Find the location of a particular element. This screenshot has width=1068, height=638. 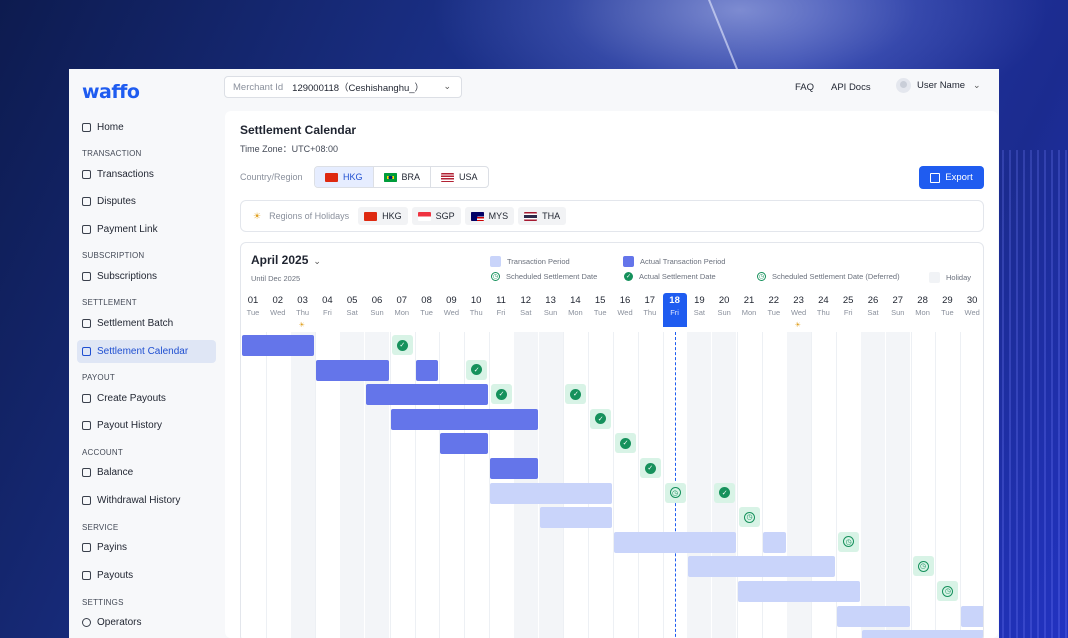

day-header: 28 Mon is located at coordinates (923, 306).